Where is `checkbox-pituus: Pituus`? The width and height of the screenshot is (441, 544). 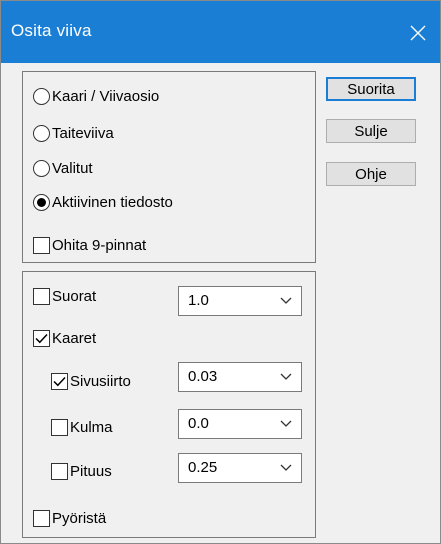
checkbox-pituus: Pituus is located at coordinates (81, 471).